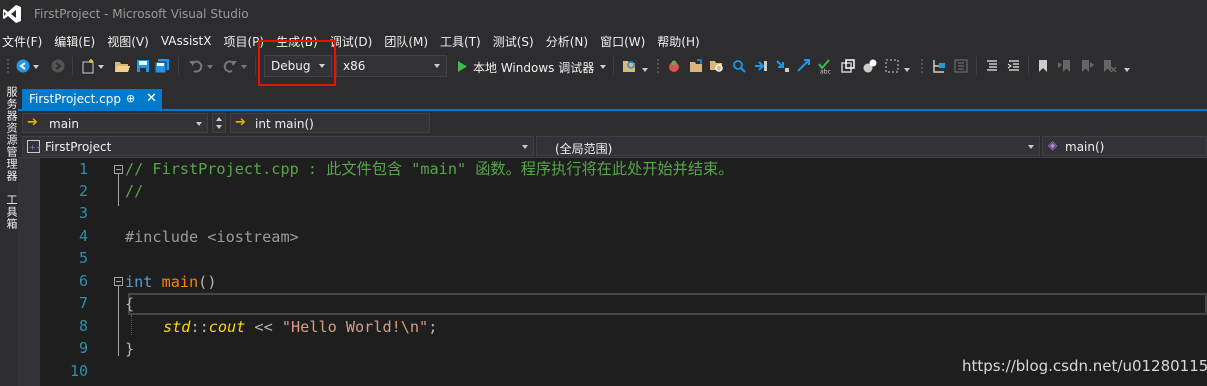 The width and height of the screenshot is (1207, 386). What do you see at coordinates (29, 272) in the screenshot?
I see `editor-selection-margin` at bounding box center [29, 272].